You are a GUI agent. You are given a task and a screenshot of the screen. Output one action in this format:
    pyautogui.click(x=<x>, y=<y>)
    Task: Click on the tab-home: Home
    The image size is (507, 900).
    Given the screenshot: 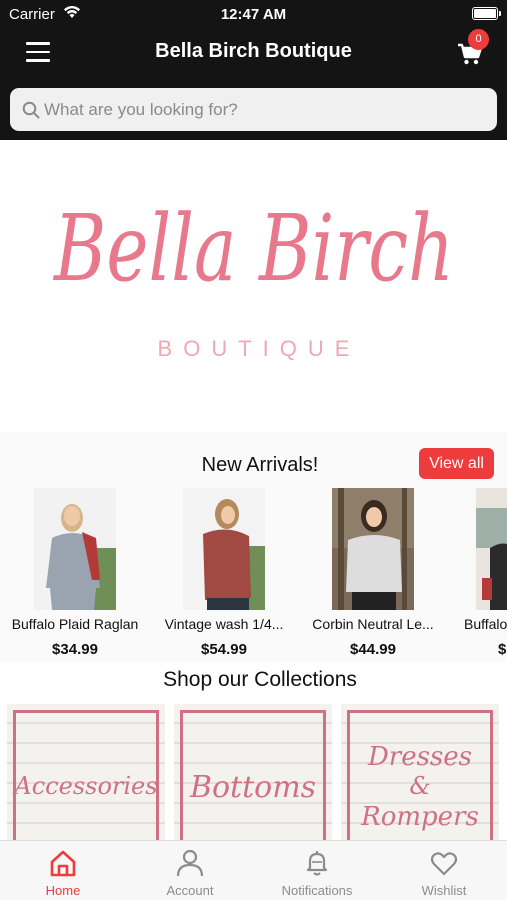 What is the action you would take?
    pyautogui.click(x=63, y=870)
    